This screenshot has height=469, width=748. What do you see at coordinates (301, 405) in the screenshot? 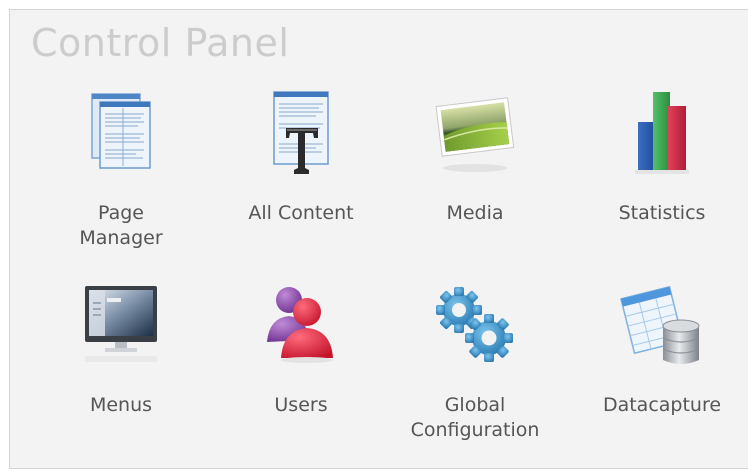
I see `users-label: Users` at bounding box center [301, 405].